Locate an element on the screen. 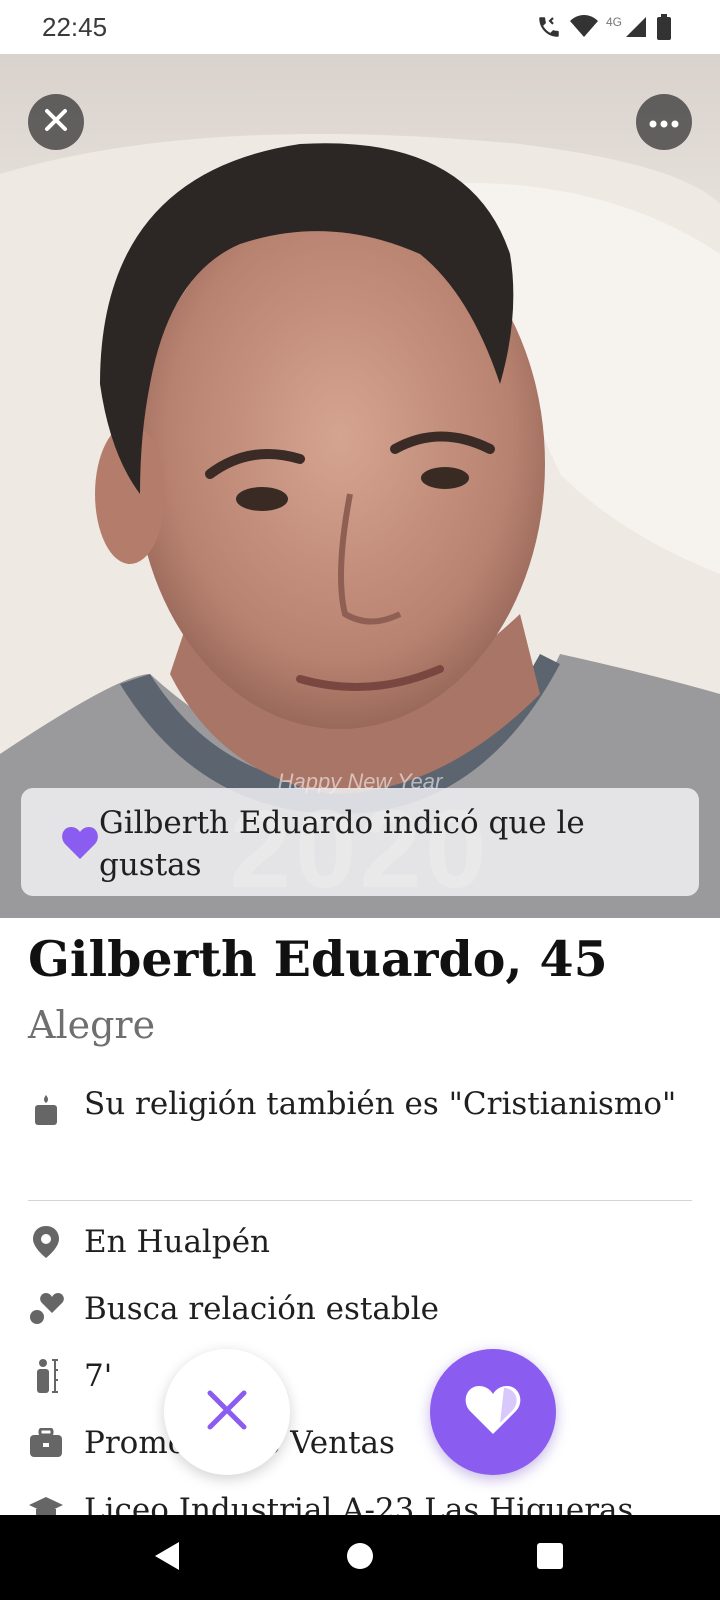 The height and width of the screenshot is (1600, 720). height-icon is located at coordinates (46, 1376).